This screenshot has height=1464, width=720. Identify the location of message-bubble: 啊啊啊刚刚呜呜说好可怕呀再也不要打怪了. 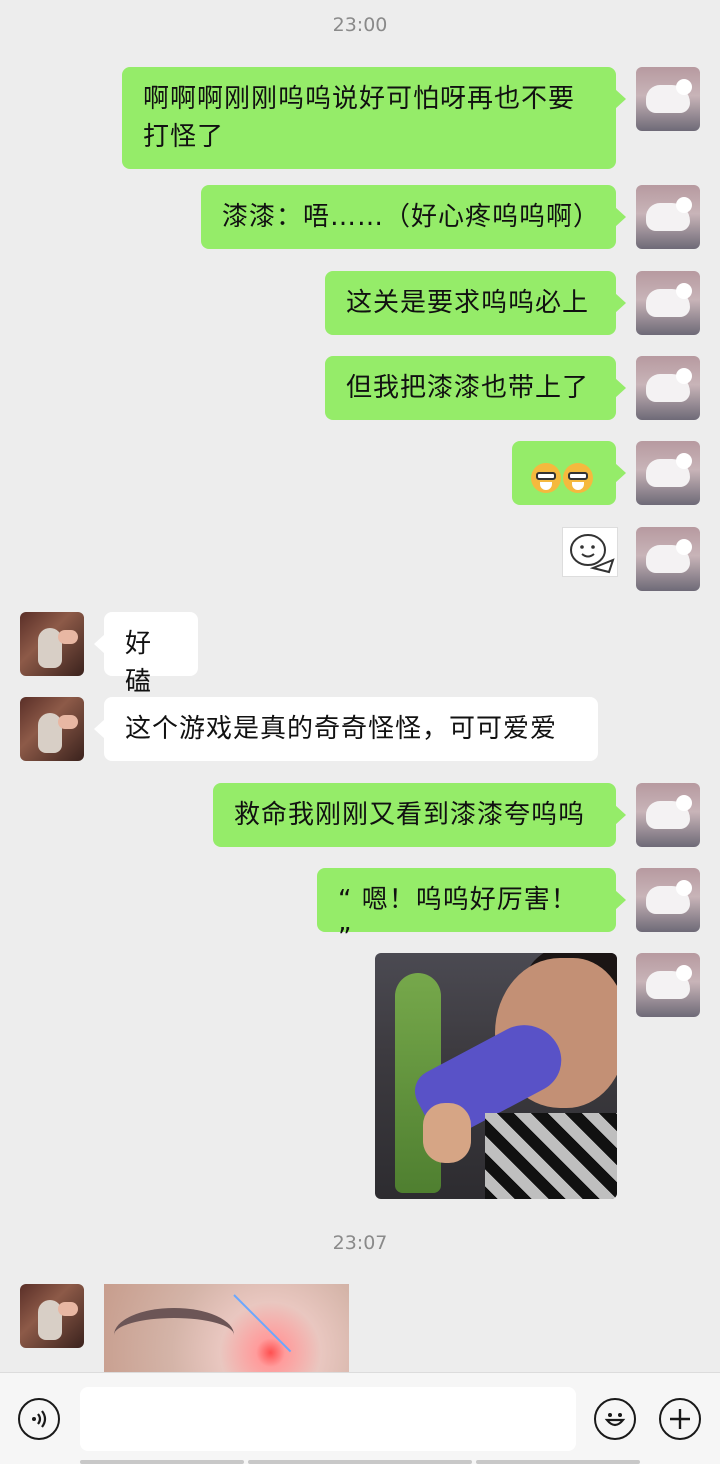
(374, 118).